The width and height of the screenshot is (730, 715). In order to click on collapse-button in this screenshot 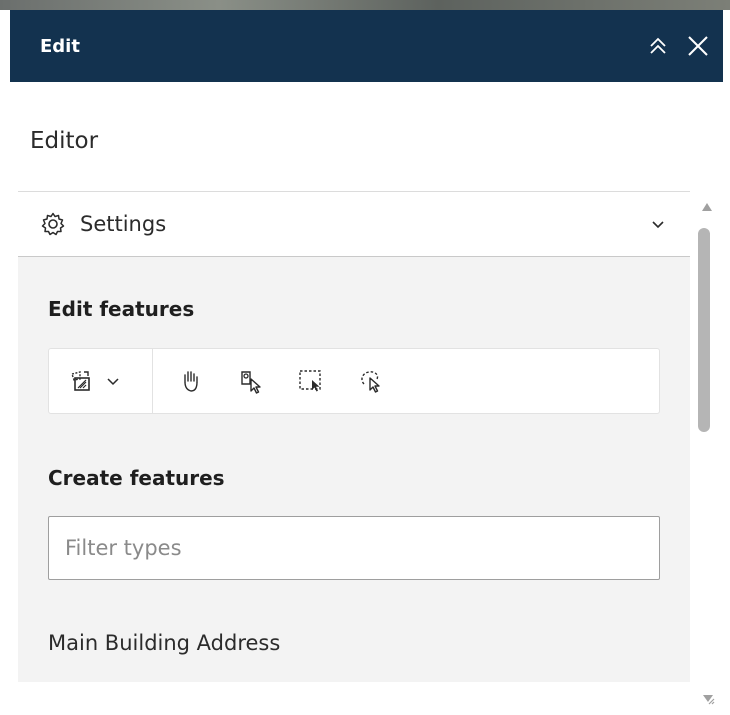, I will do `click(658, 46)`.